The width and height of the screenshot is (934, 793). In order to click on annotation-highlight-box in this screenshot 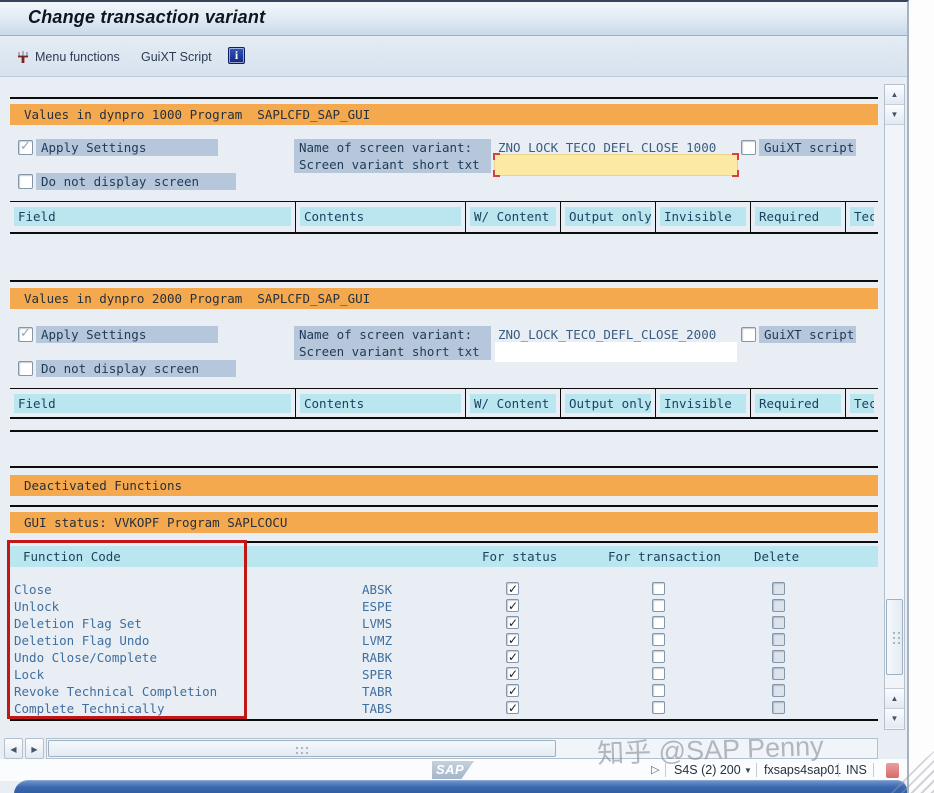, I will do `click(127, 629)`.